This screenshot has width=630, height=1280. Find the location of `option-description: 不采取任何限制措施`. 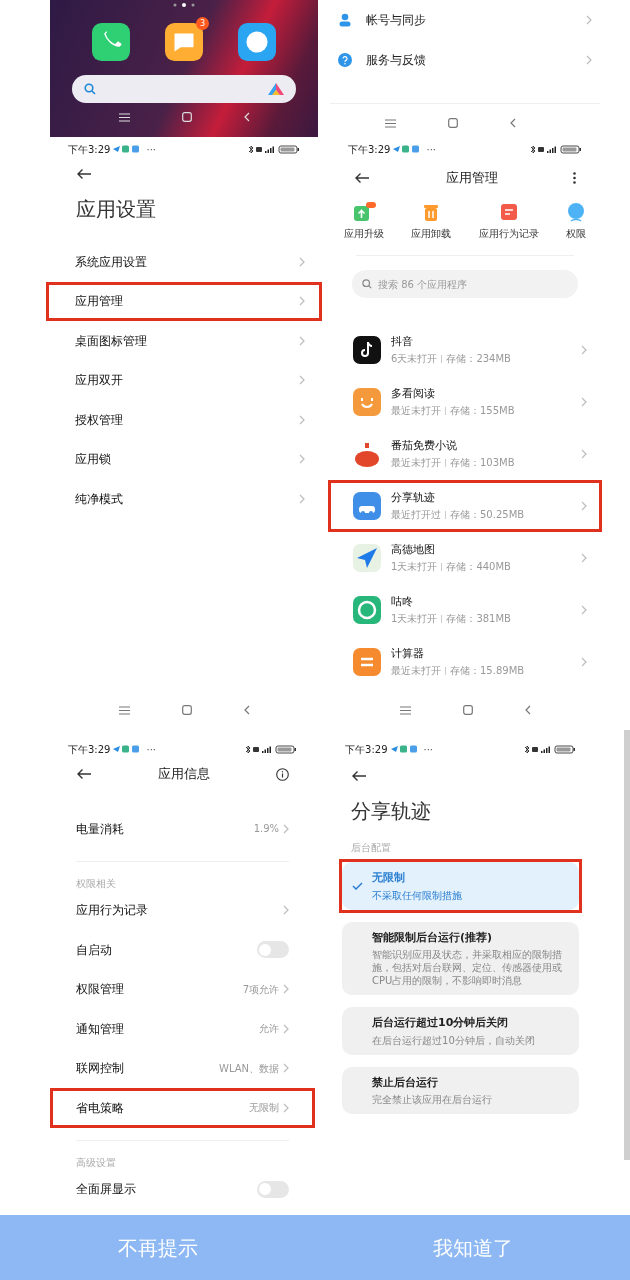

option-description: 不采取任何限制措施 is located at coordinates (417, 895).